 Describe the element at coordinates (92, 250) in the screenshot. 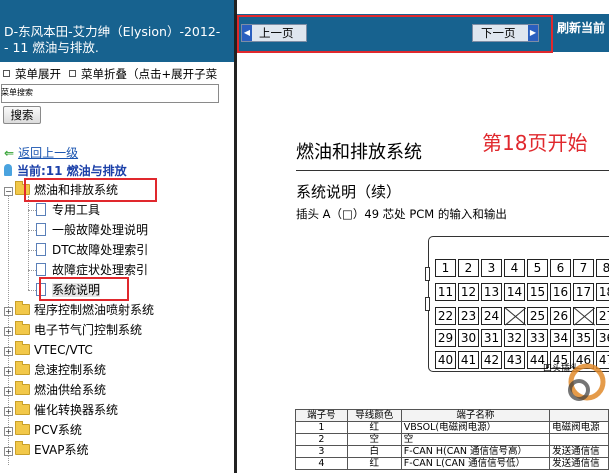

I see `tree-item-dtc-index: DTC故障处理索引` at that location.